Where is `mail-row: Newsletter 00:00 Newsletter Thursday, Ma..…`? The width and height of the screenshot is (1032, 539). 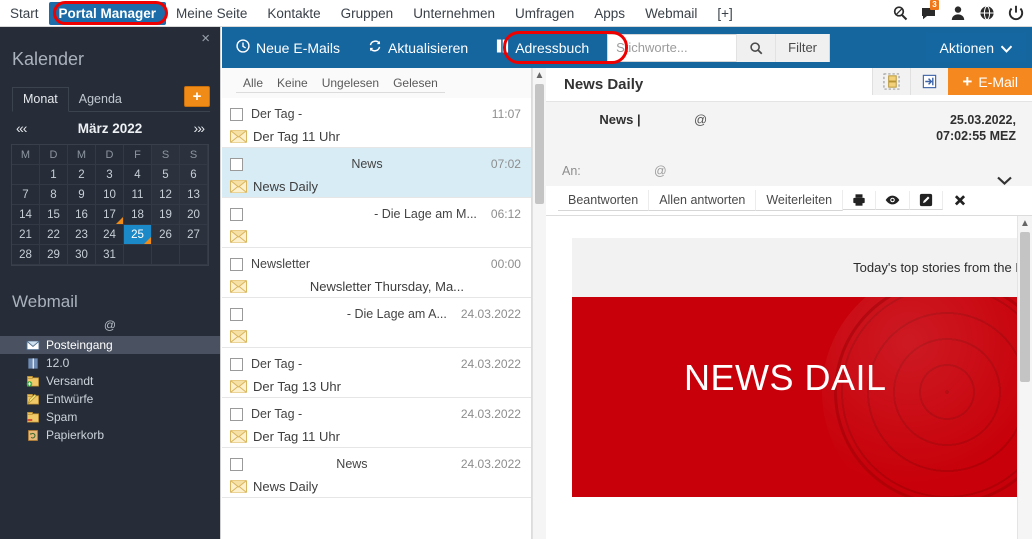
mail-row: Newsletter 00:00 Newsletter Thursday, Ma..… is located at coordinates (376, 273).